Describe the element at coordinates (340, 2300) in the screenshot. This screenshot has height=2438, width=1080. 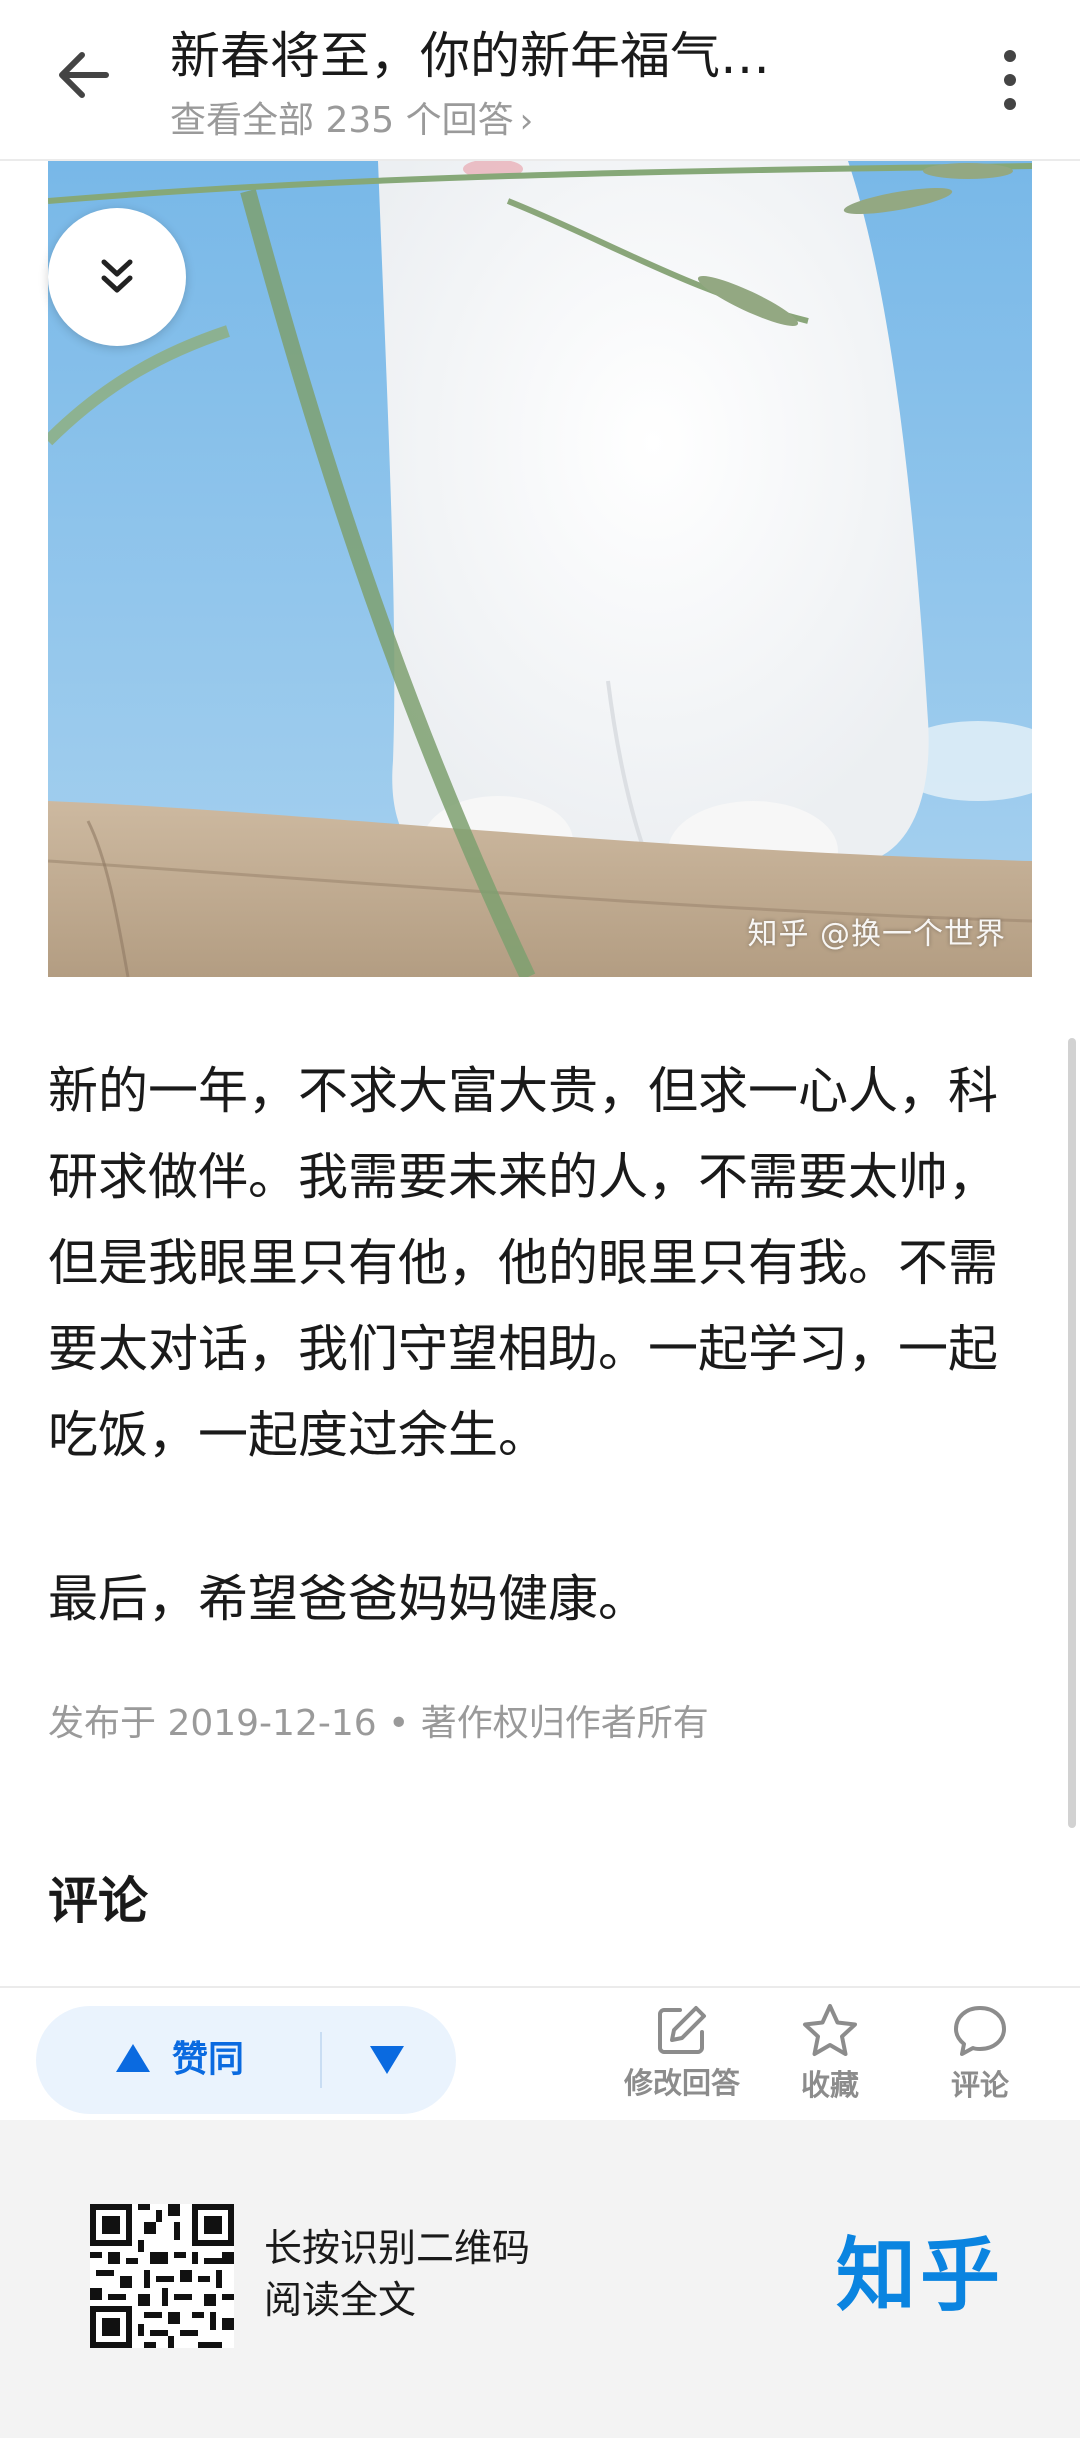
I see `qr-line-2: 阅读全文` at that location.